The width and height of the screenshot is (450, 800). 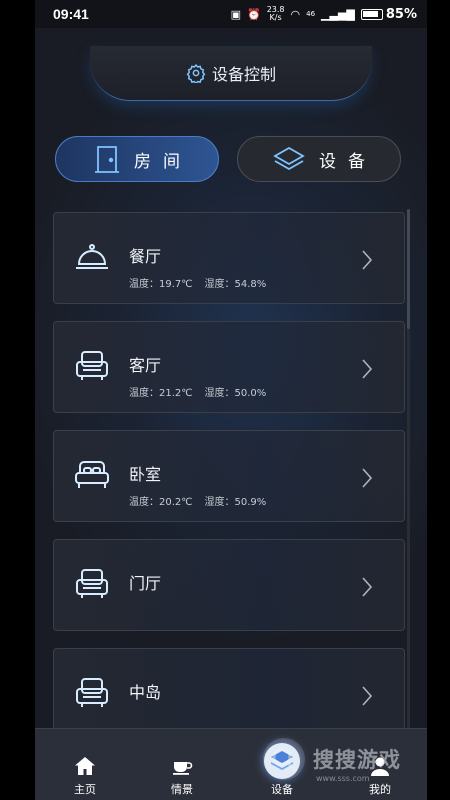 I want to click on nav-item-scene: 情景, so click(x=182, y=764).